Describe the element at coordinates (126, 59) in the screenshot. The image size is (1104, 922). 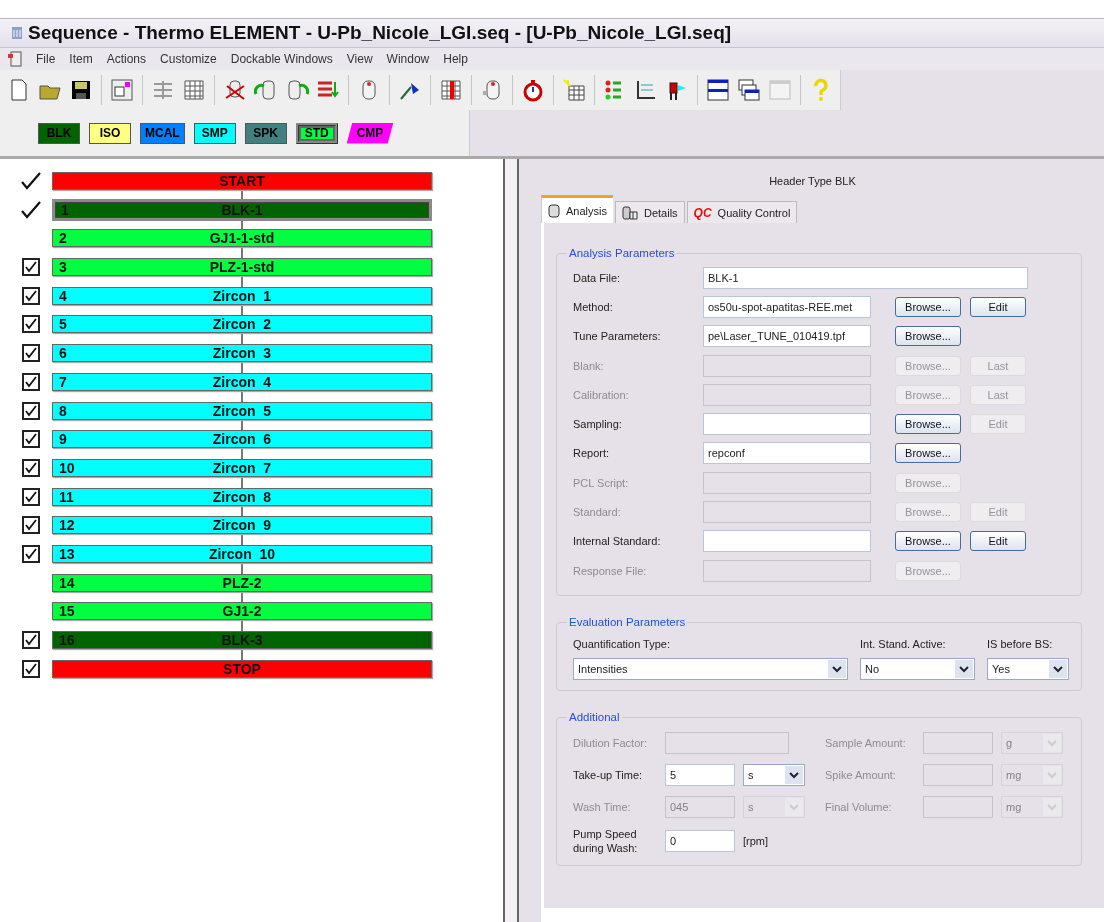
I see `menu-item: Actions` at that location.